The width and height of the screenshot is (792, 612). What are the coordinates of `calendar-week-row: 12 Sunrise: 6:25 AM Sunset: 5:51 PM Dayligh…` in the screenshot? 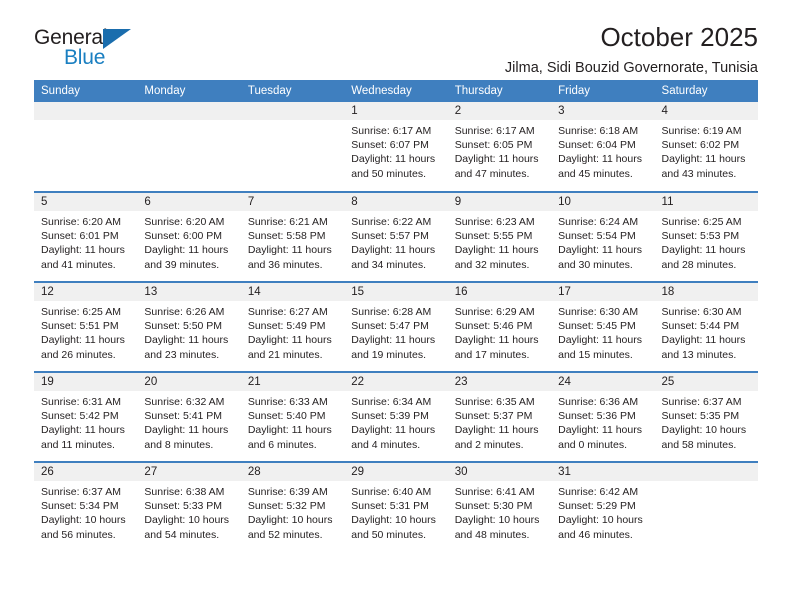 It's located at (396, 326).